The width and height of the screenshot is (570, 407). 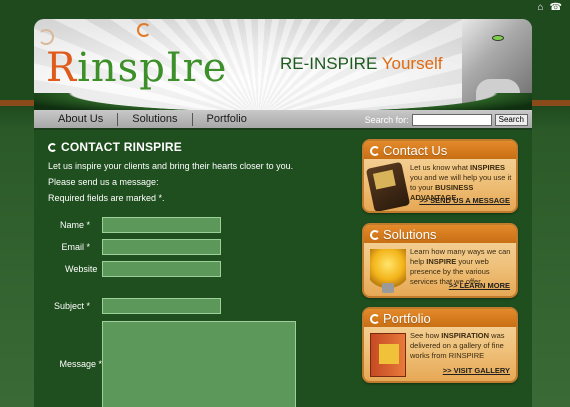 What do you see at coordinates (498, 38) in the screenshot?
I see `portrait-eye` at bounding box center [498, 38].